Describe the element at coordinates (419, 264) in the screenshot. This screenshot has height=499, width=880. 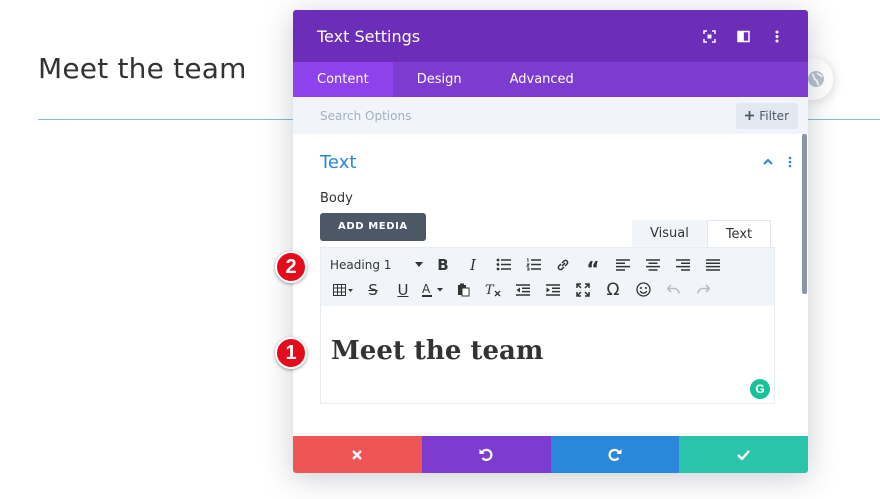
I see `caret-down-icon` at that location.